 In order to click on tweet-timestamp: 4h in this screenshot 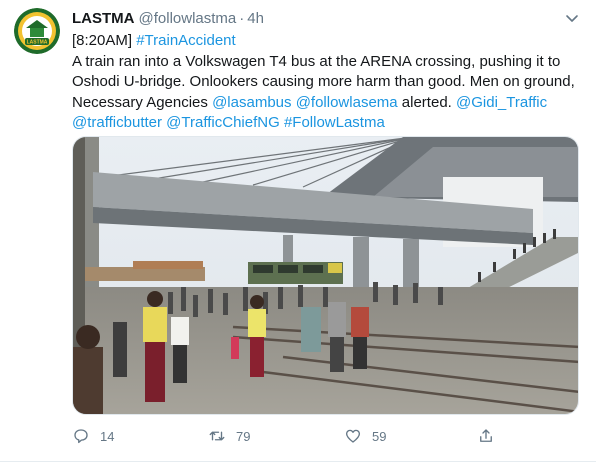, I will do `click(255, 18)`.